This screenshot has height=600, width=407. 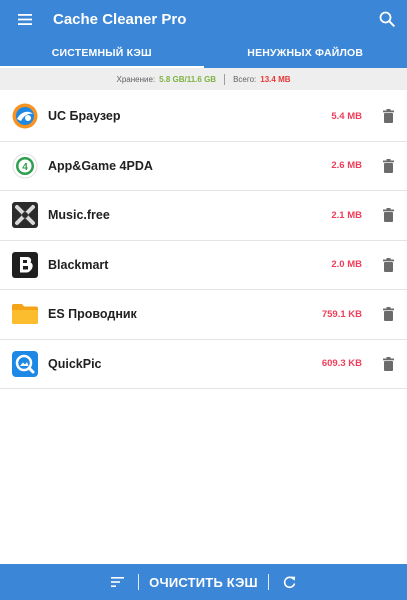 I want to click on refresh-button, so click(x=290, y=582).